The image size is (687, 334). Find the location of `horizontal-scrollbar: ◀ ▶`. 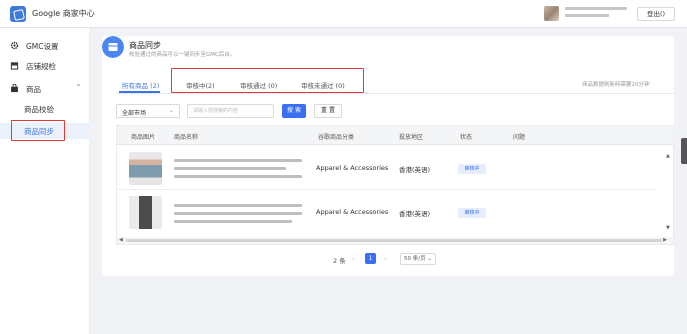

horizontal-scrollbar: ◀ ▶ is located at coordinates (395, 240).